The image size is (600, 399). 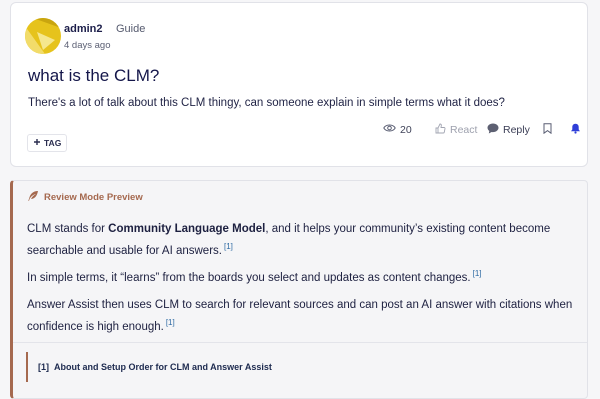 I want to click on divider, so click(x=300, y=342).